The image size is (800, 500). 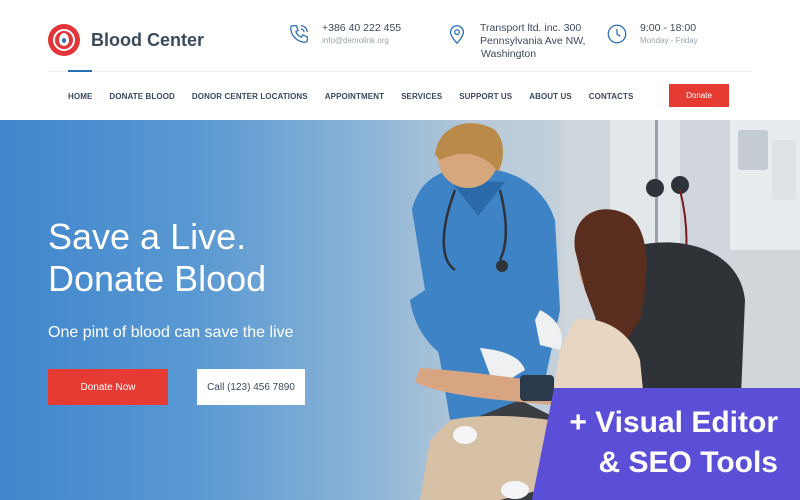 I want to click on address-line-1: Transport ltd. inc. 300, so click(x=531, y=28).